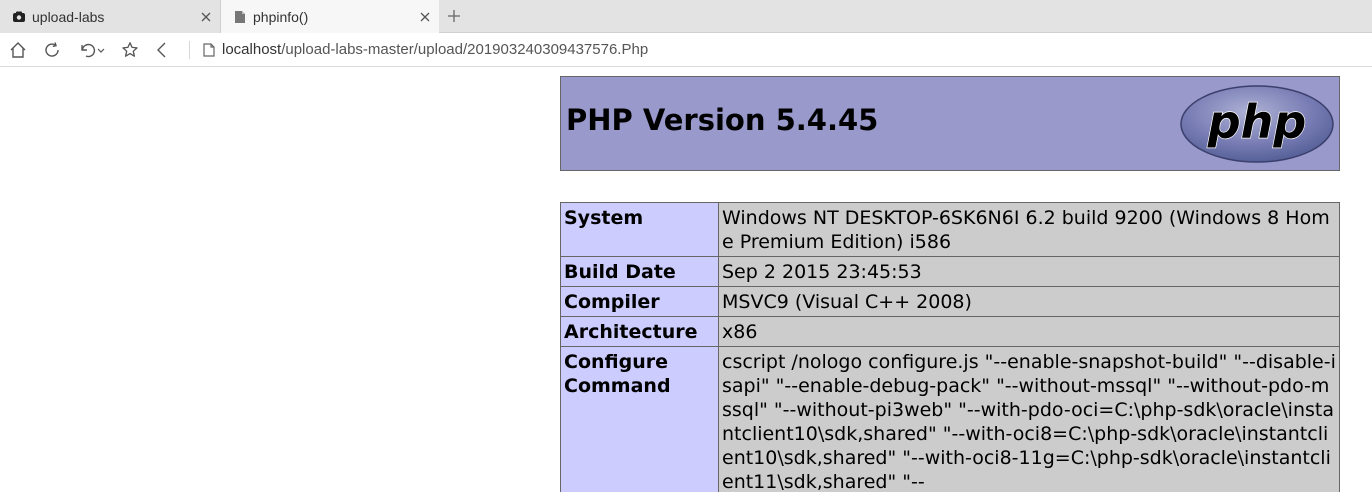  I want to click on table-row: Build Date Sep 2 2015 23:45:53, so click(950, 271).